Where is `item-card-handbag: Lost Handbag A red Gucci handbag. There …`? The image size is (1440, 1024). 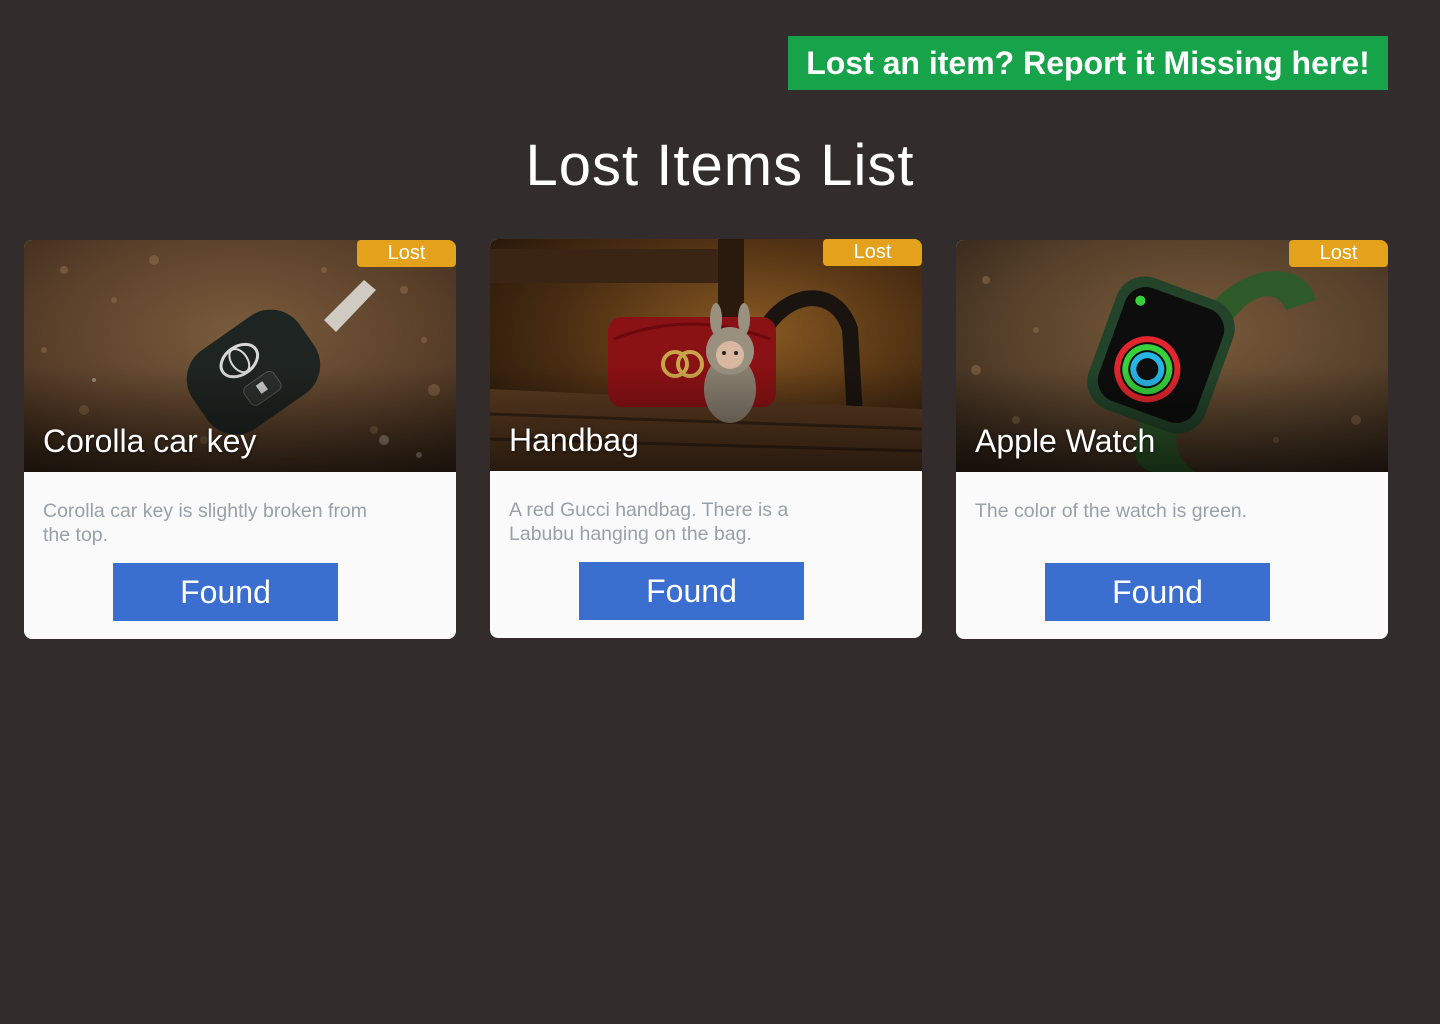
item-card-handbag: Lost Handbag A red Gucci handbag. There … is located at coordinates (706, 438).